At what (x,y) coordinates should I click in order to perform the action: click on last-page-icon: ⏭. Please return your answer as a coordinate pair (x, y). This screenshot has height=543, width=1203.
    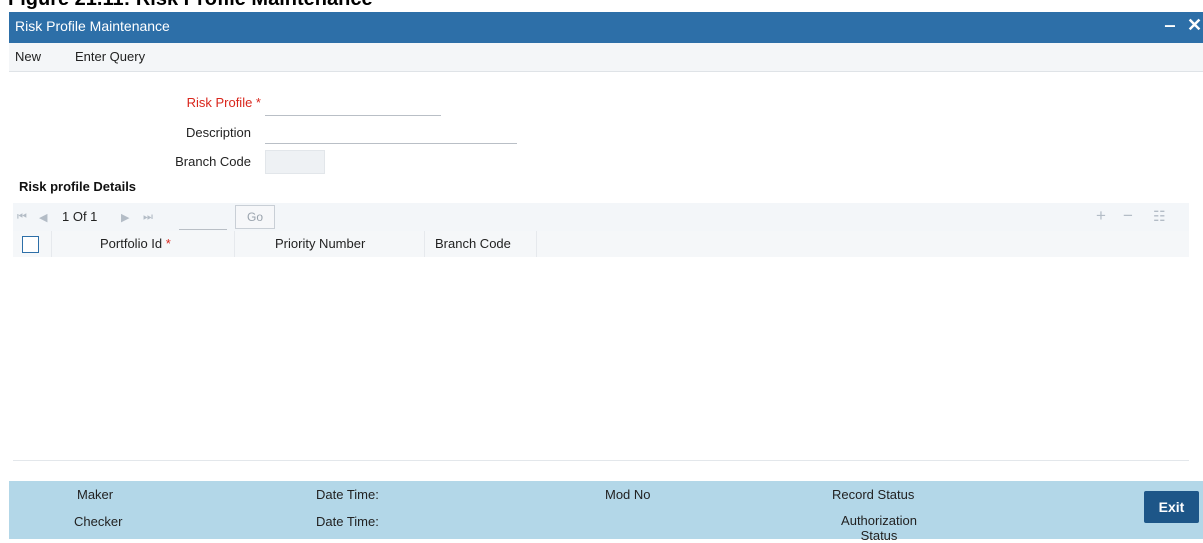
    Looking at the image, I should click on (148, 217).